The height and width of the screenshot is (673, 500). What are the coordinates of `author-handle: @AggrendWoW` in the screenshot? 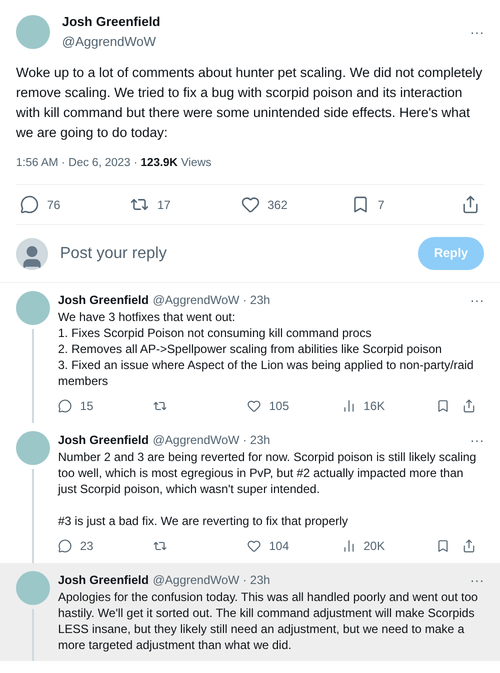 It's located at (111, 41).